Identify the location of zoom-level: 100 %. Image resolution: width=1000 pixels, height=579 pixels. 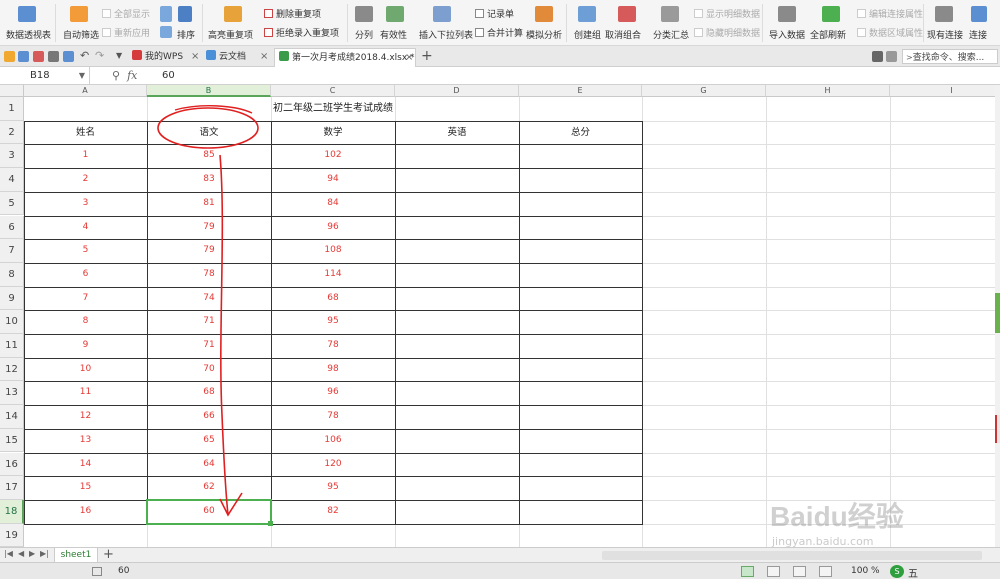
(865, 571).